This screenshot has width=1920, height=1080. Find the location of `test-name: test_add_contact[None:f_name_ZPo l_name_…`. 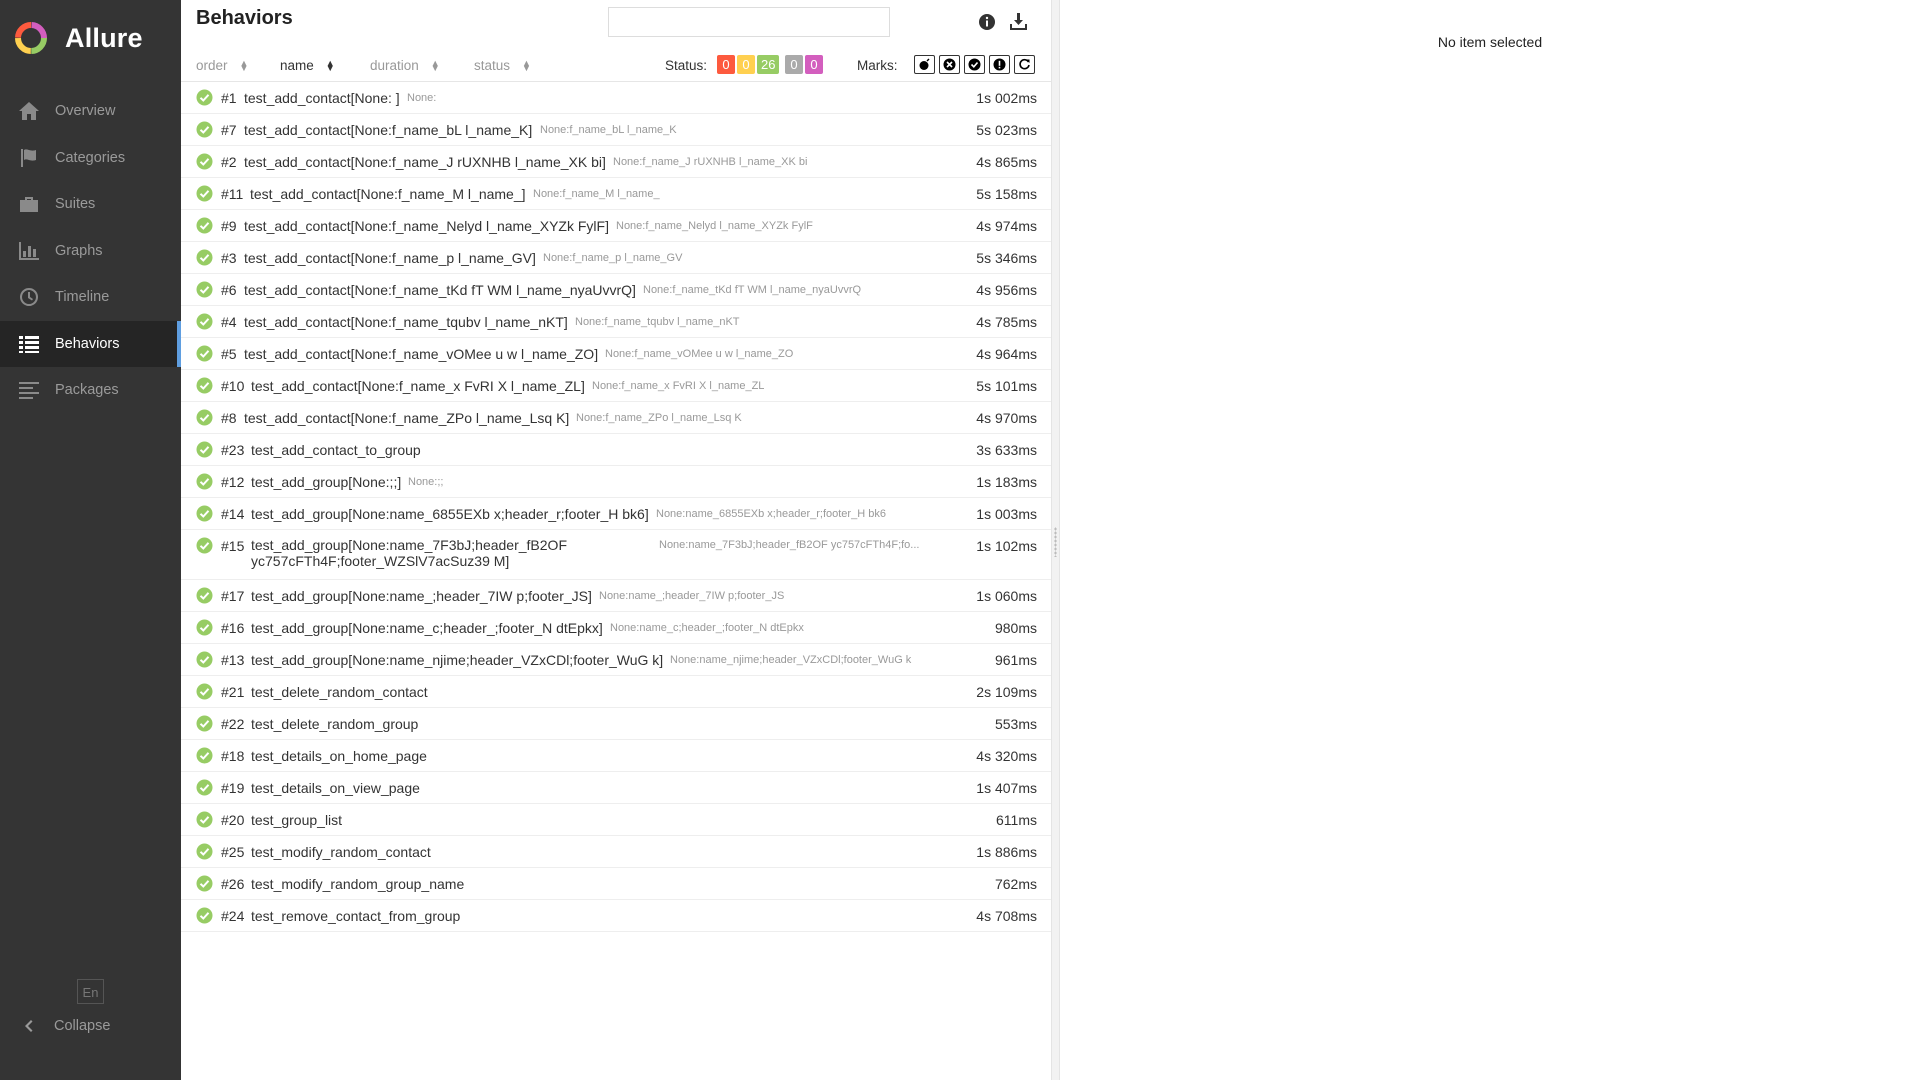

test-name: test_add_contact[None:f_name_ZPo l_name_… is located at coordinates (407, 418).